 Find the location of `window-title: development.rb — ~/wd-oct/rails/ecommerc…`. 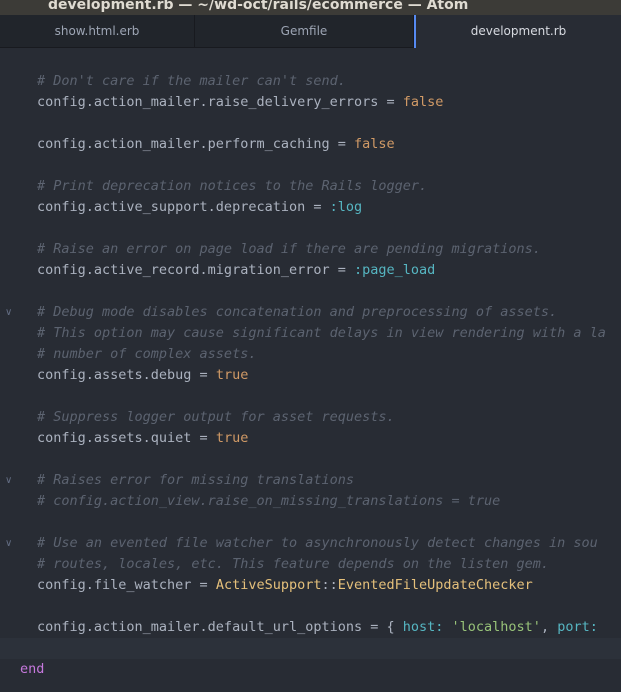

window-title: development.rb — ~/wd-oct/rails/ecommerc… is located at coordinates (310, 7).